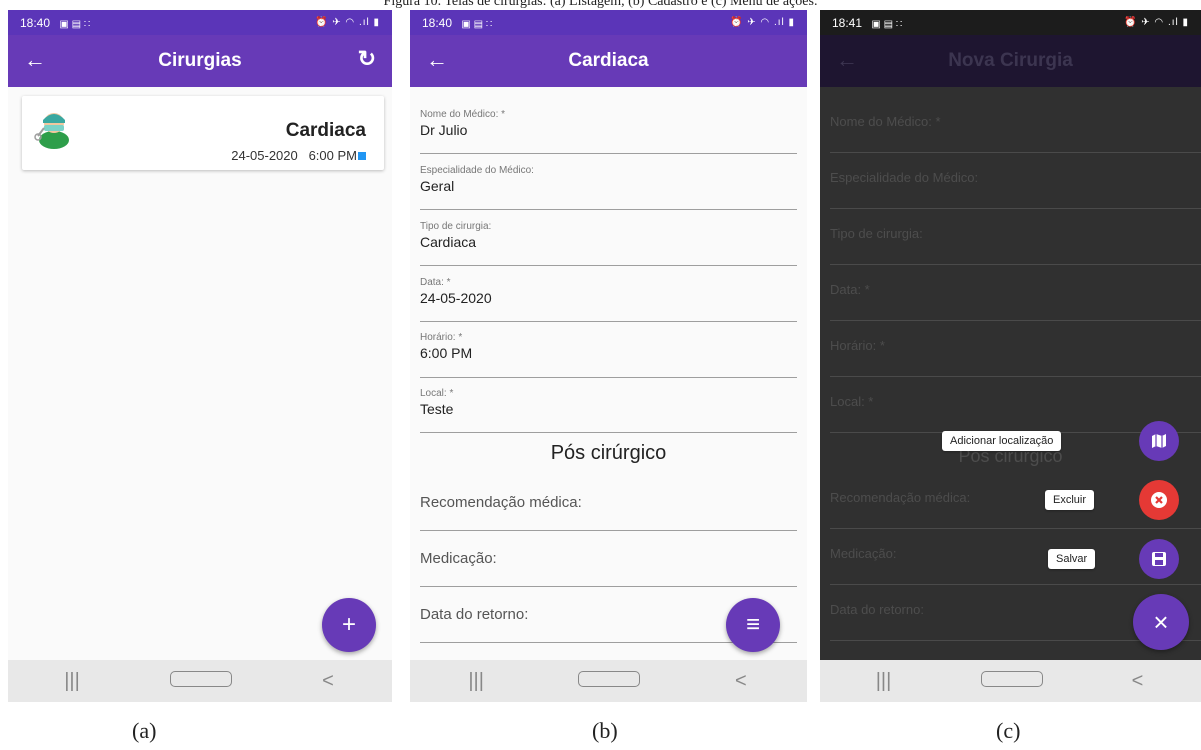  I want to click on date-field: Data: * 24-05-2020, so click(608, 299).